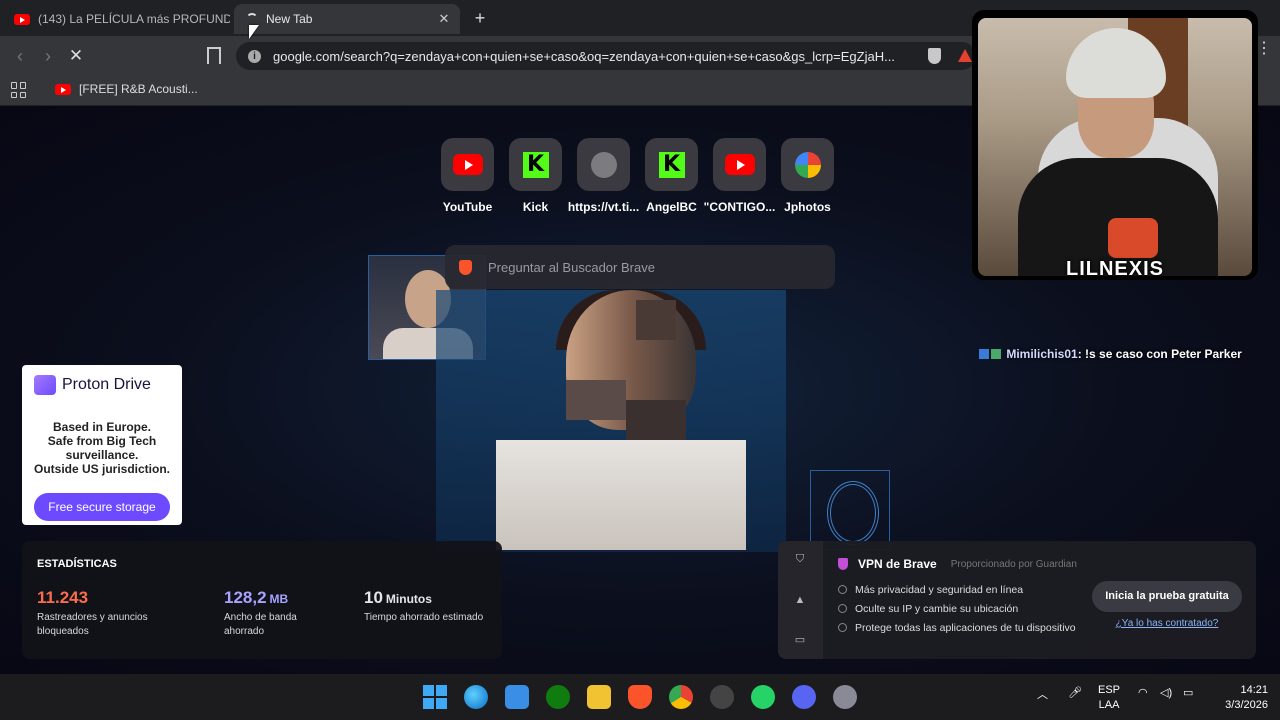  What do you see at coordinates (214, 55) in the screenshot?
I see `bookmark-icon` at bounding box center [214, 55].